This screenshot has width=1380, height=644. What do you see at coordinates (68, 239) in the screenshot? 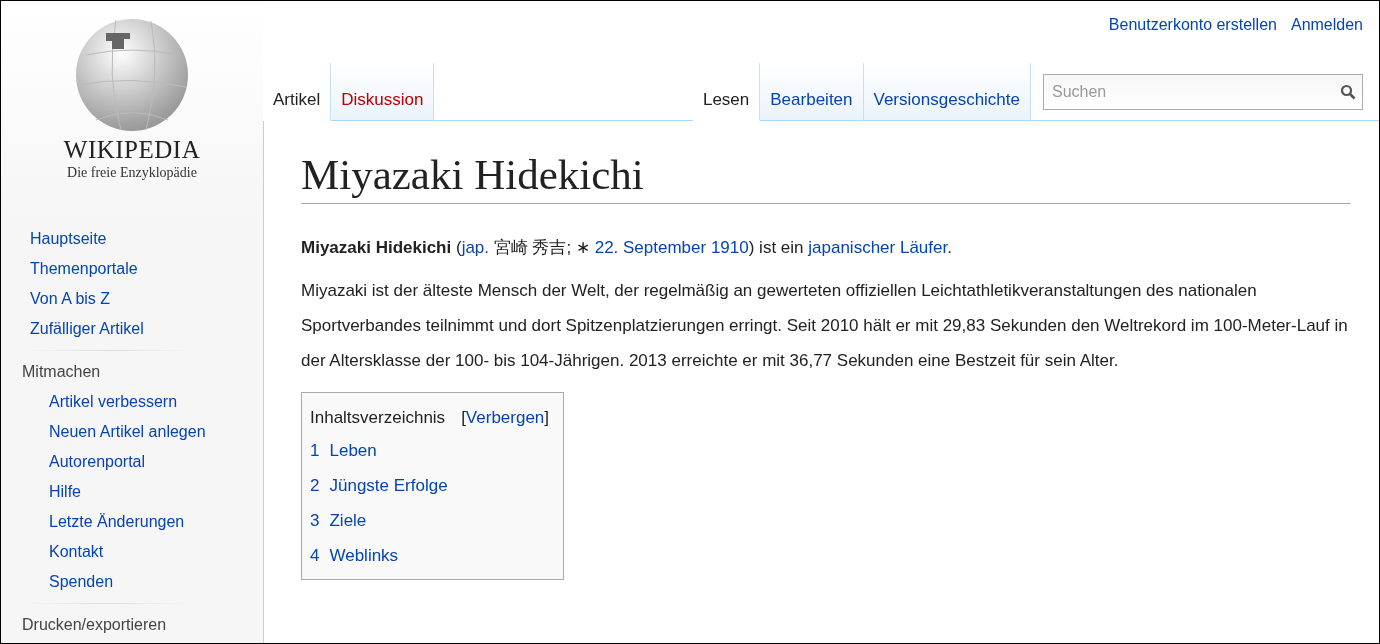
I see `sidebar-link: Hauptseite` at bounding box center [68, 239].